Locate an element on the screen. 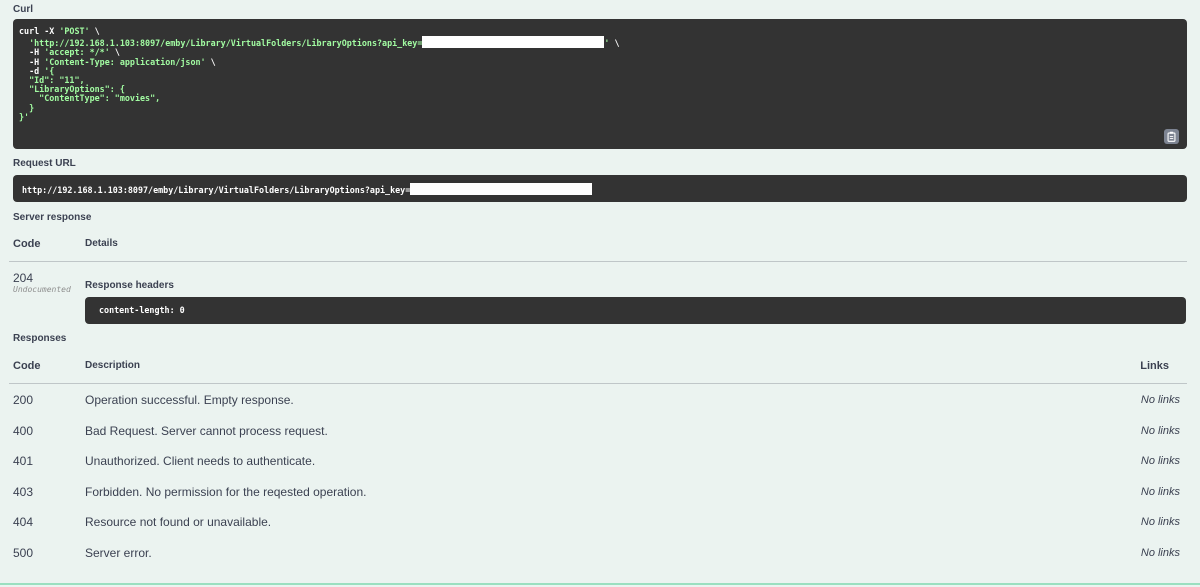 The width and height of the screenshot is (1200, 587). clipboard-icon is located at coordinates (1171, 136).